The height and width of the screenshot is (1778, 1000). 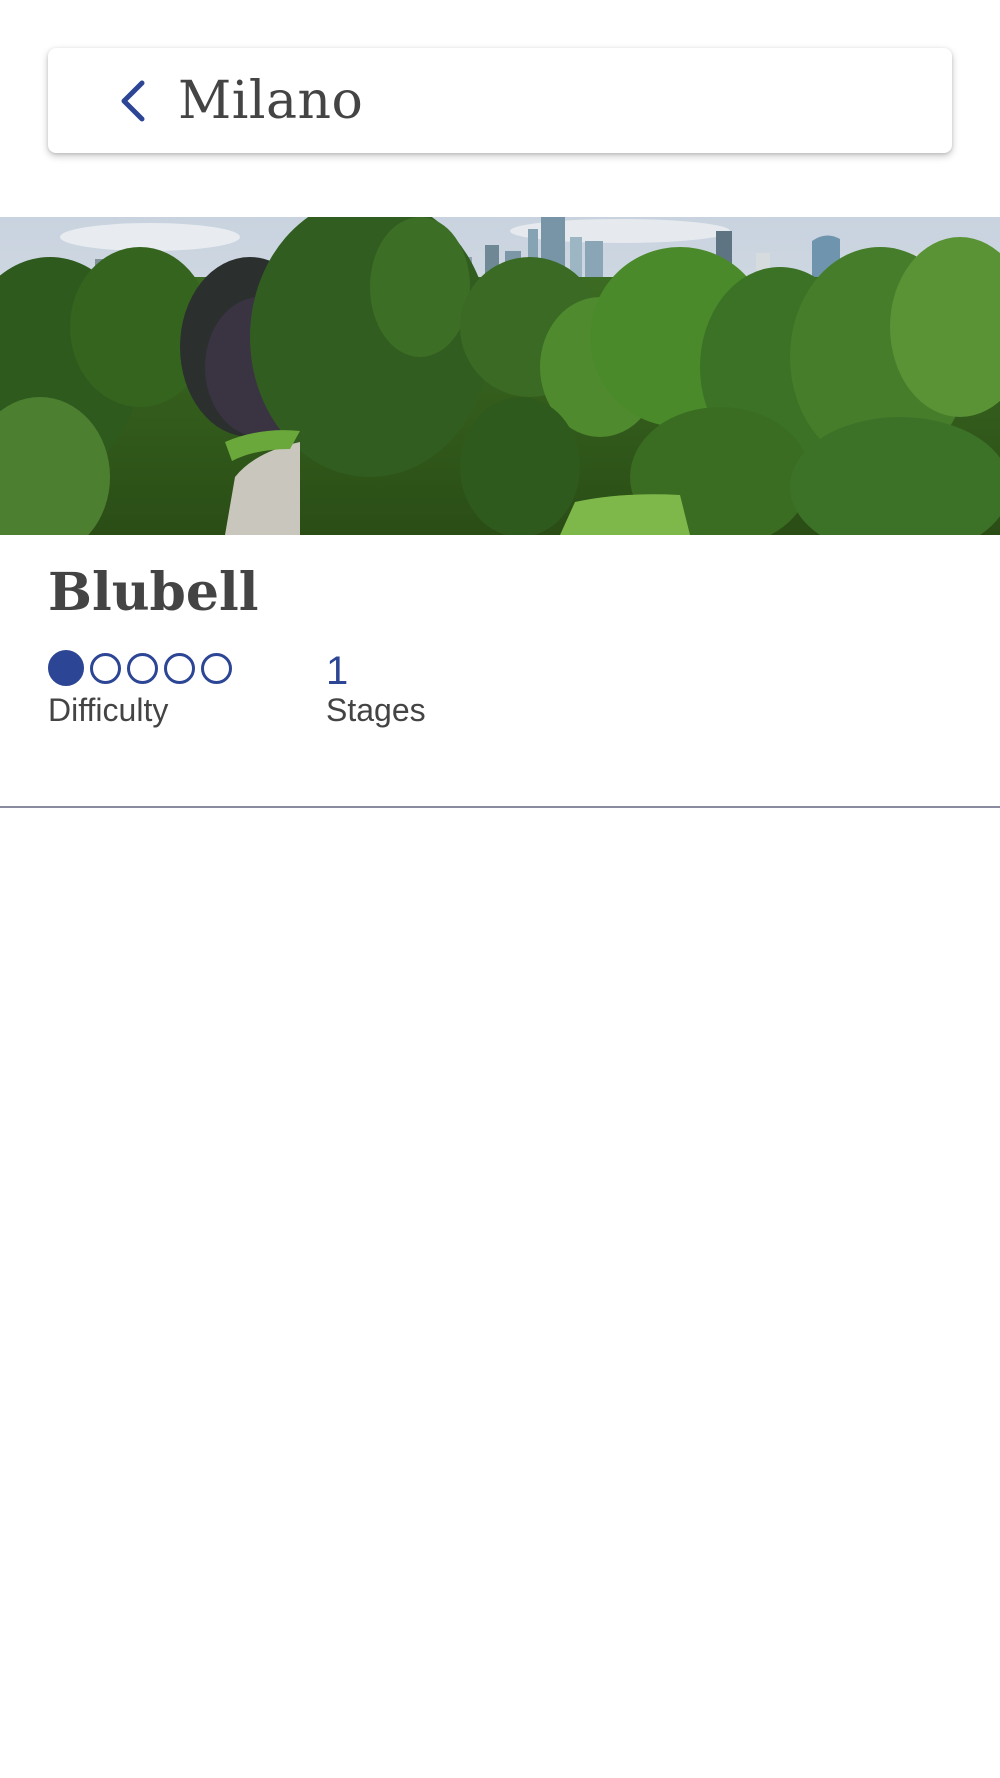 I want to click on difficulty-stat: Difficulty, so click(x=140, y=688).